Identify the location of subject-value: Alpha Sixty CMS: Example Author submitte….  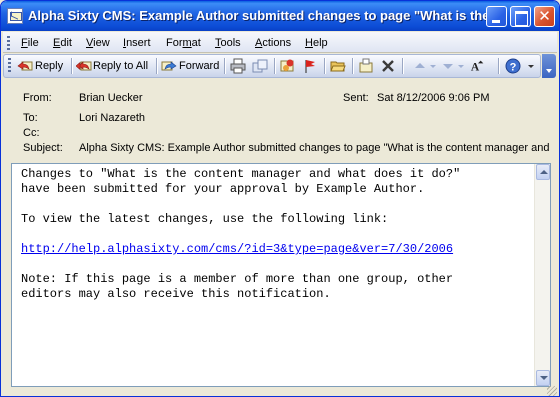
(315, 148).